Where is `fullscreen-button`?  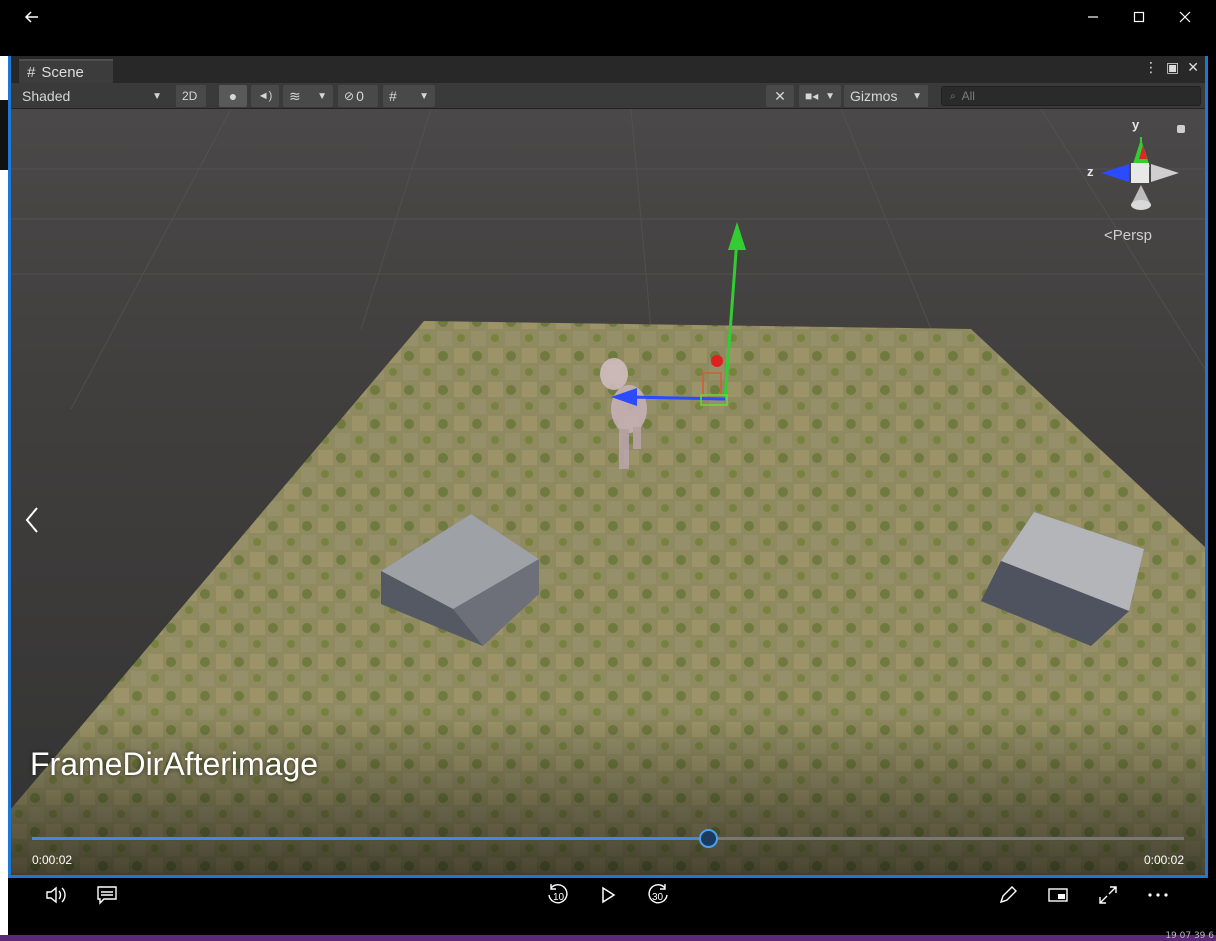
fullscreen-button is located at coordinates (1108, 894).